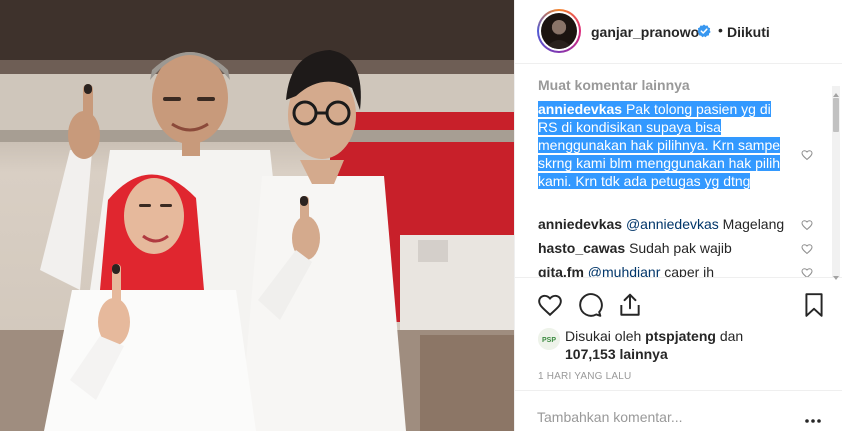 The height and width of the screenshot is (431, 842). Describe the element at coordinates (584, 376) in the screenshot. I see `post-timestamp: 1 HARI YANG LALU` at that location.